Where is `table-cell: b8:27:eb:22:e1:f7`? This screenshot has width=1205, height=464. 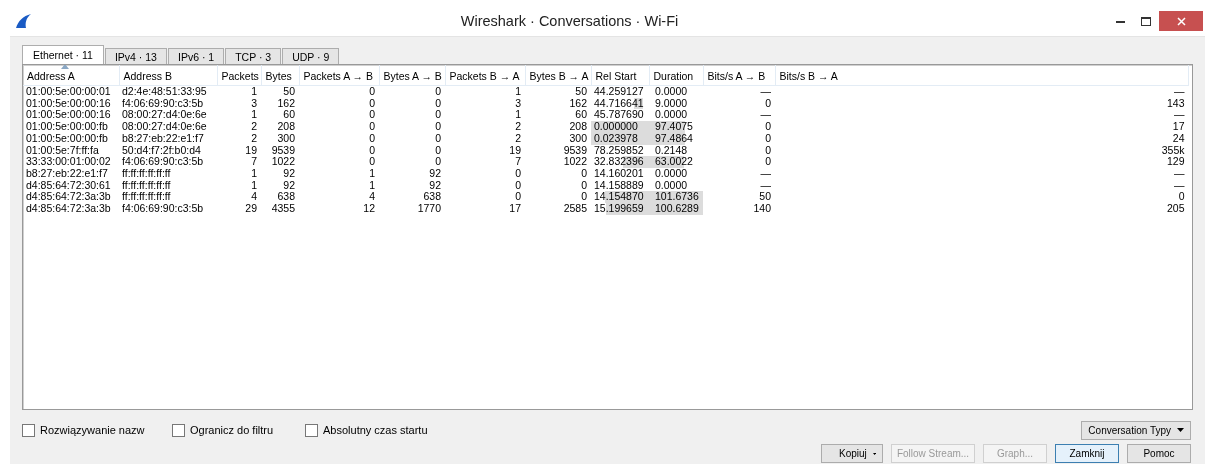 table-cell: b8:27:eb:22:e1:f7 is located at coordinates (163, 137).